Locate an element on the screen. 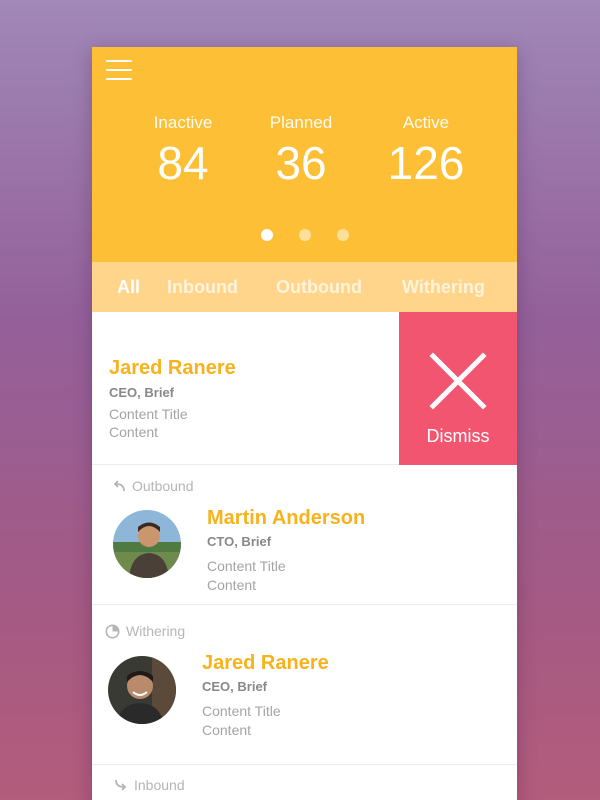  stat-label: Planned is located at coordinates (301, 122).